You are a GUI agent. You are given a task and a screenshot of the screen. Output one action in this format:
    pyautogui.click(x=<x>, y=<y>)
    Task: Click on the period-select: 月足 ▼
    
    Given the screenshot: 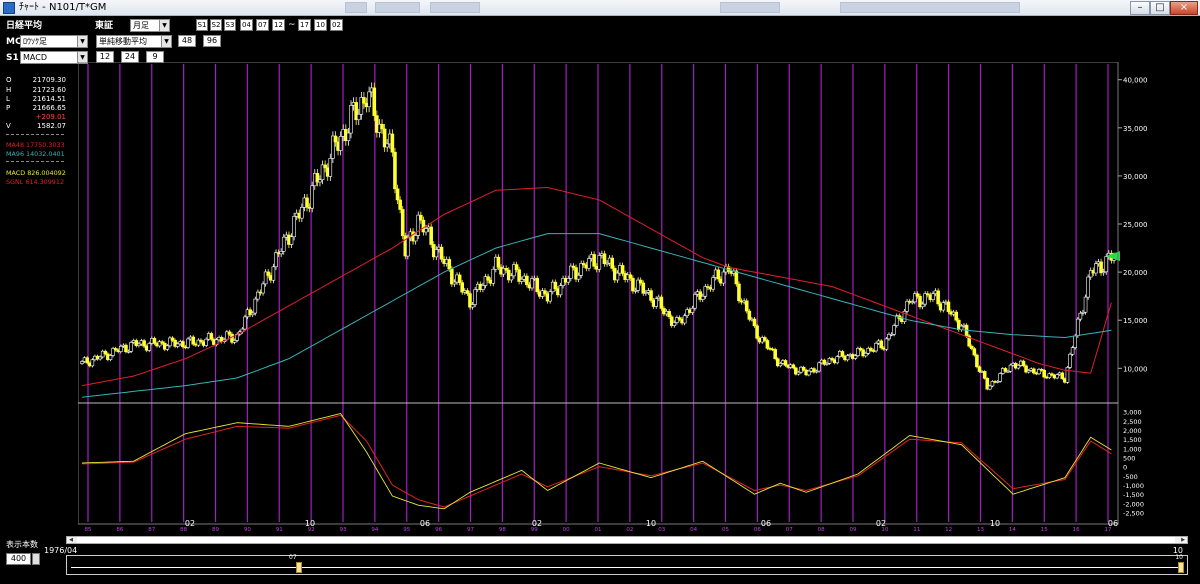 What is the action you would take?
    pyautogui.click(x=150, y=25)
    